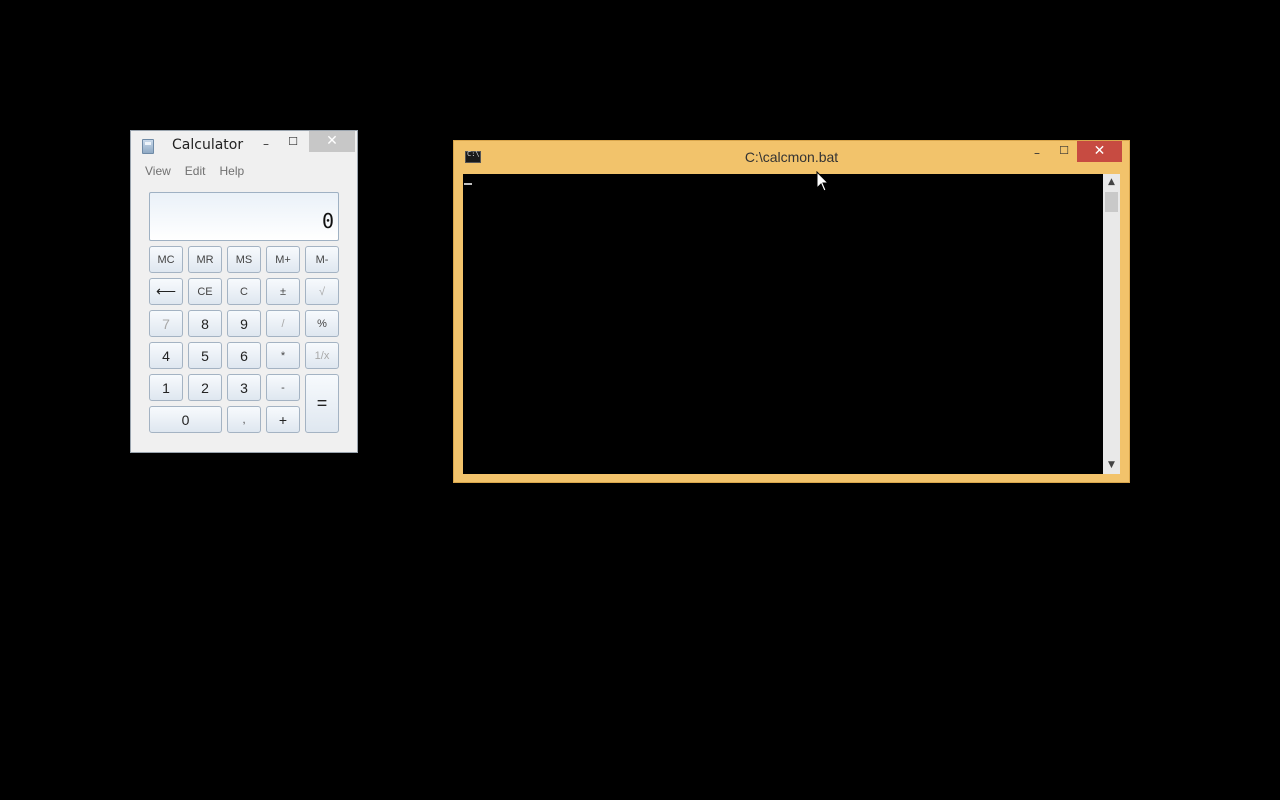 Image resolution: width=1280 pixels, height=800 pixels. I want to click on menu-edit: Edit, so click(195, 172).